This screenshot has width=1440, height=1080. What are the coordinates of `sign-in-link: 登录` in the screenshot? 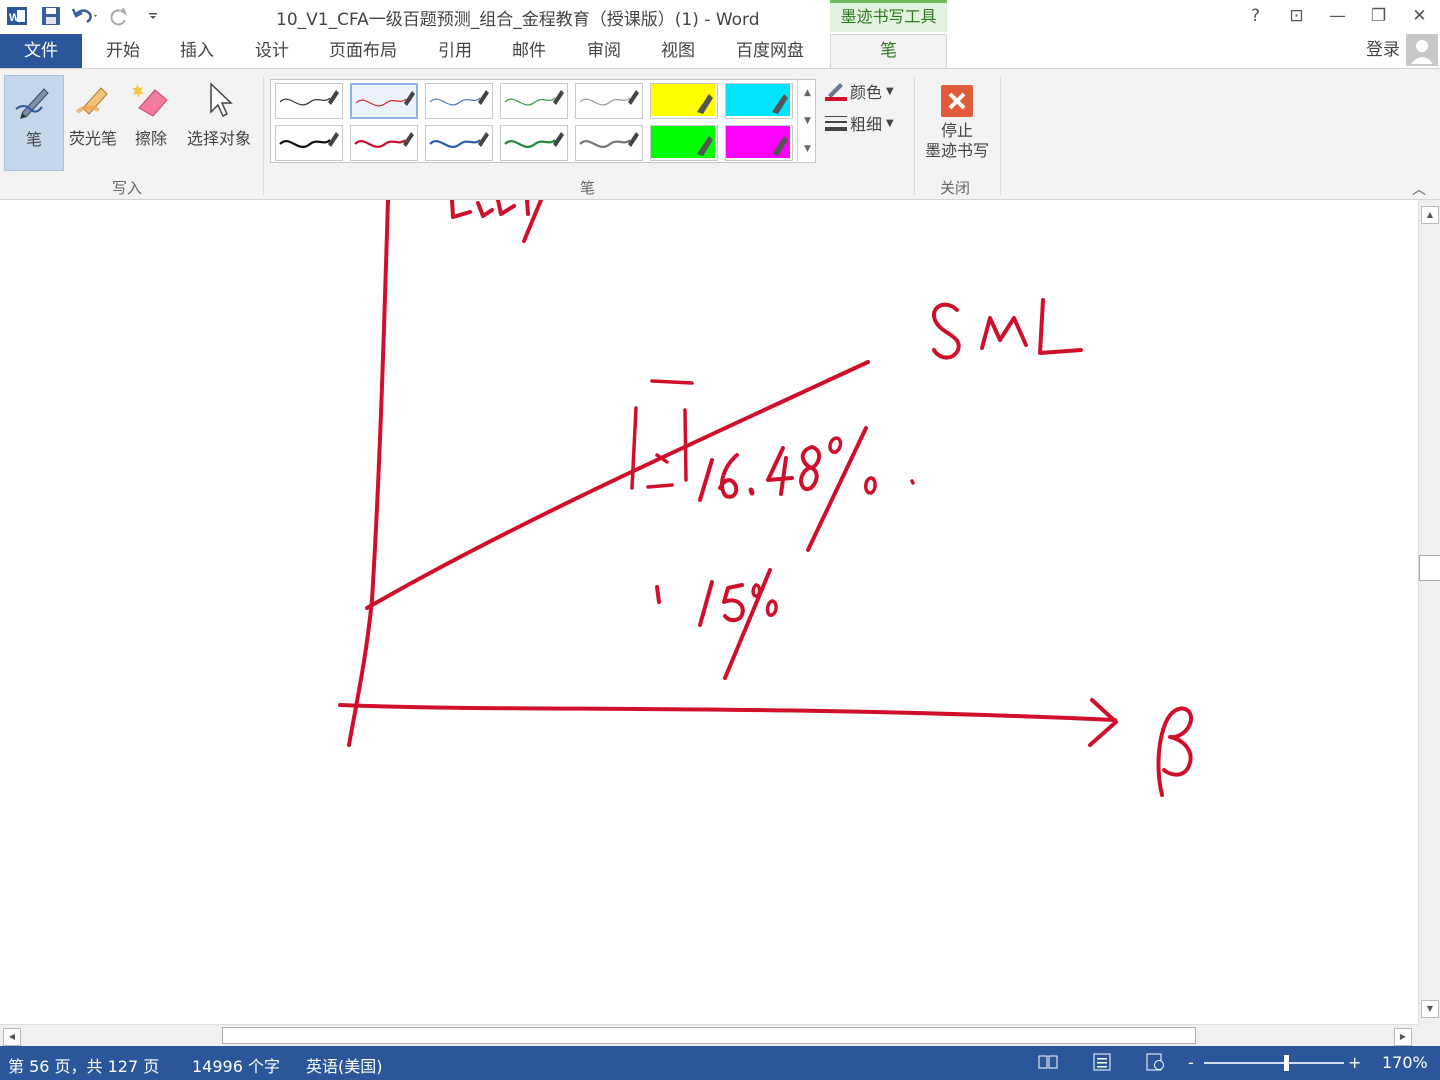 It's located at (1383, 50).